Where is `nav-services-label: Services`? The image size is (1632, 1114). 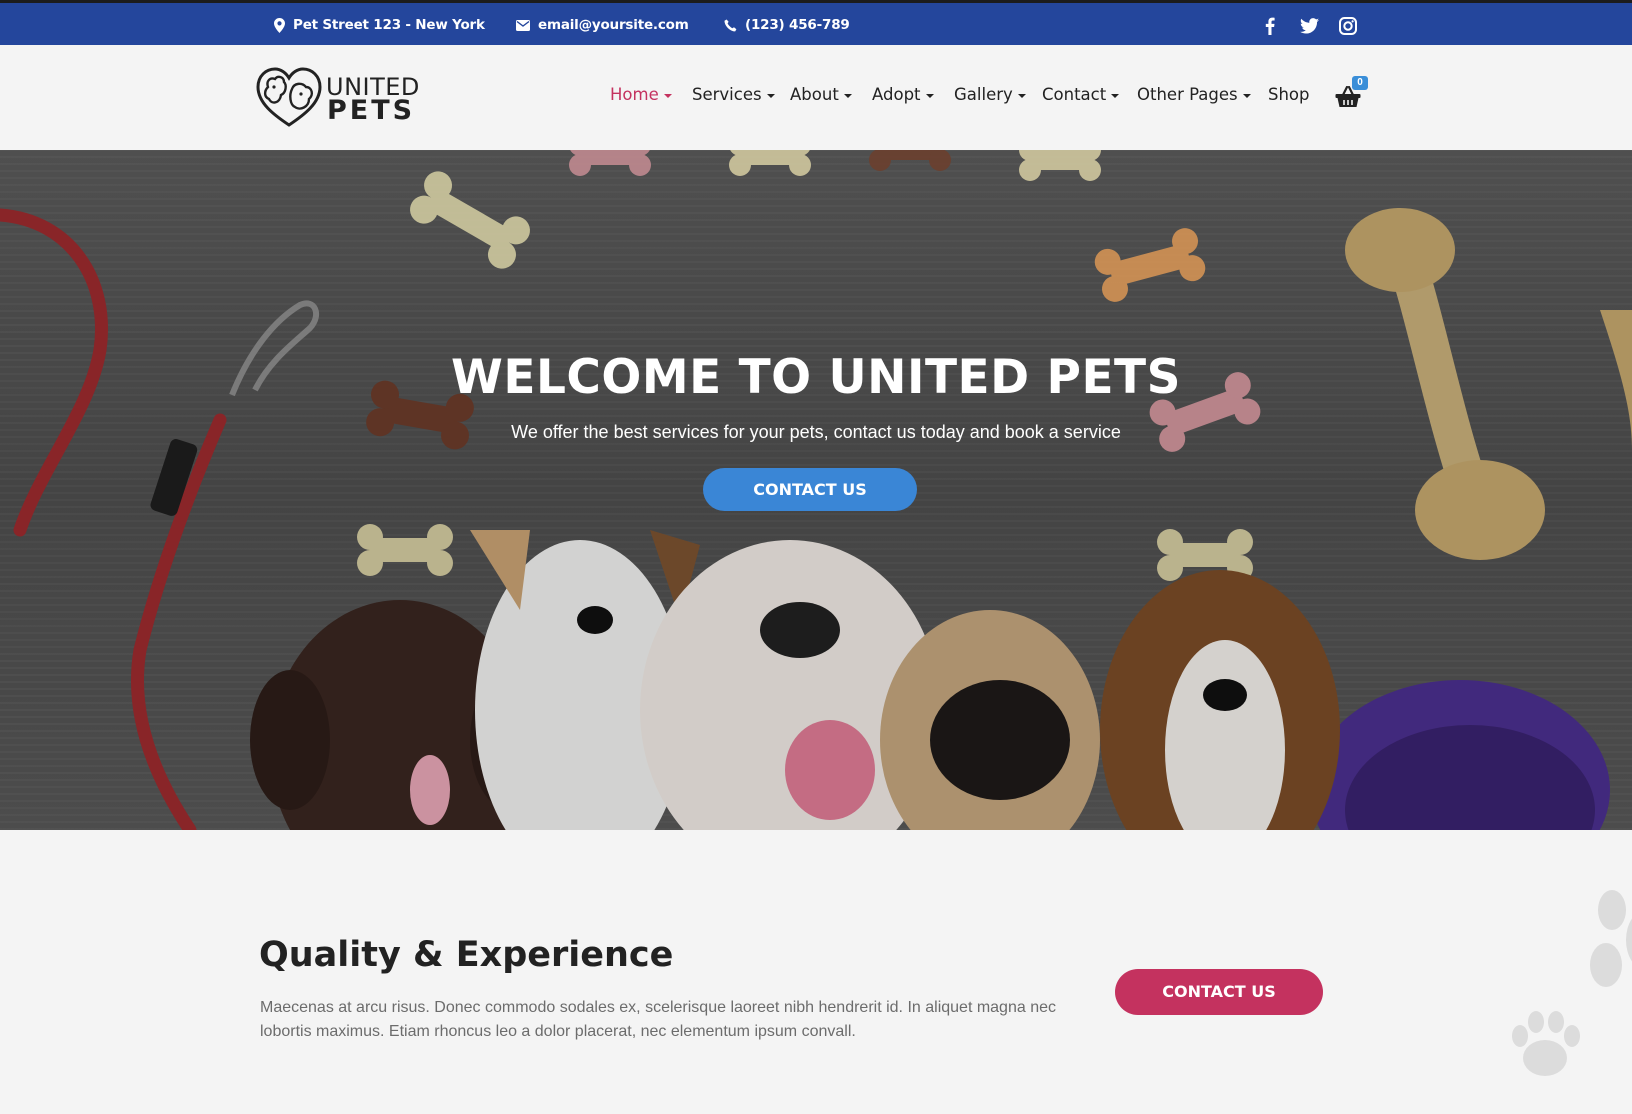 nav-services-label: Services is located at coordinates (727, 94).